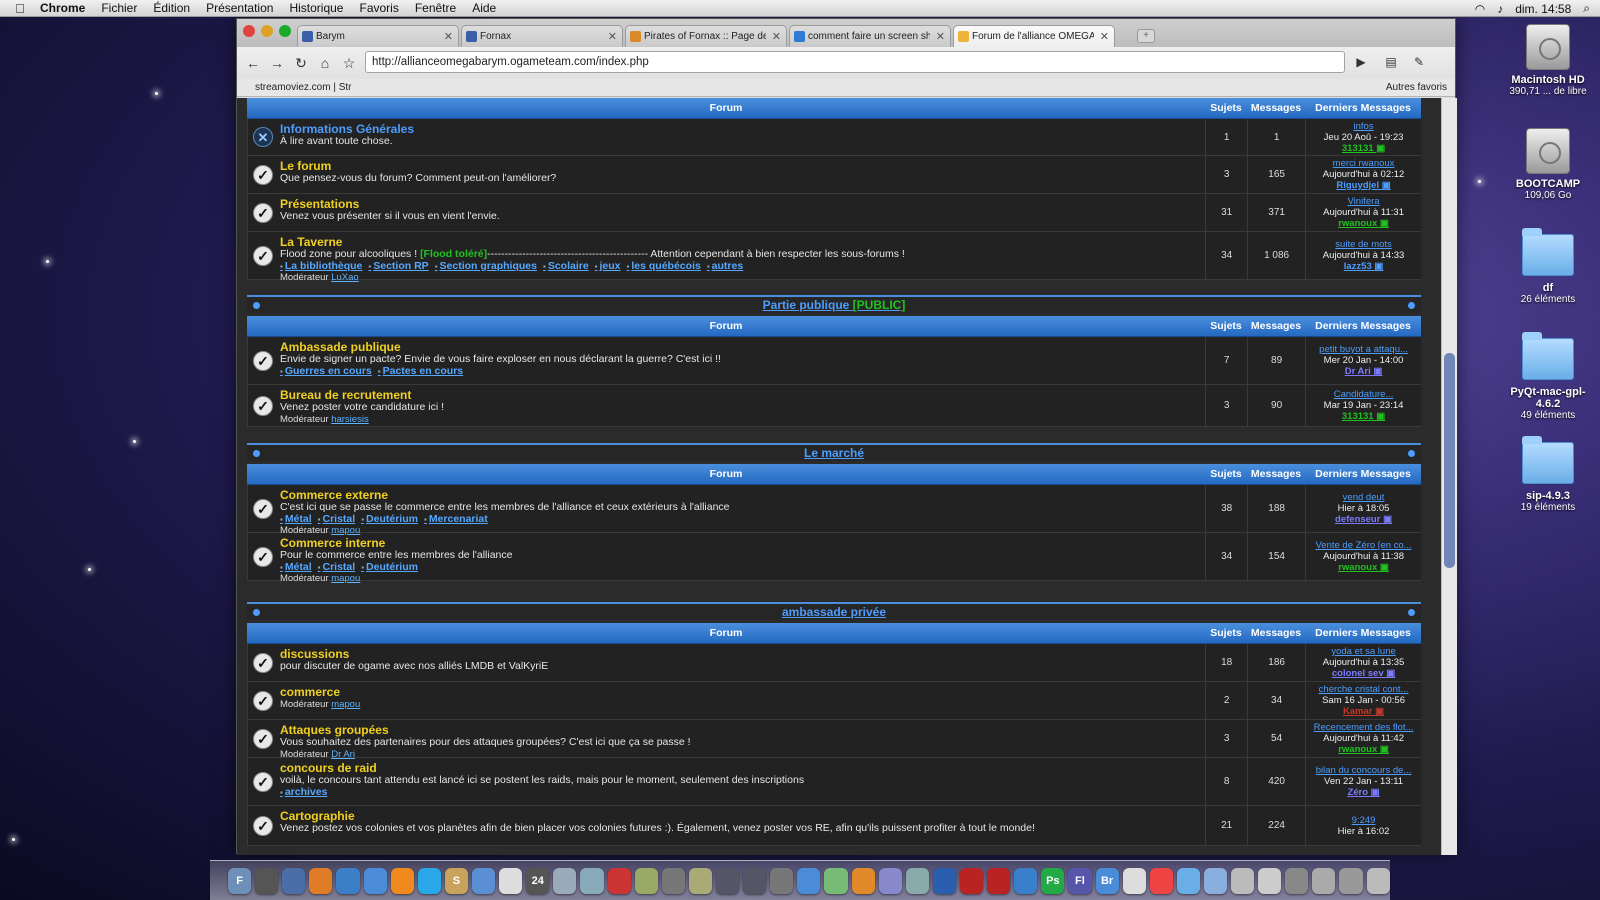 Image resolution: width=1600 pixels, height=900 pixels. What do you see at coordinates (486, 266) in the screenshot?
I see `subforum-link: Section graphiques` at bounding box center [486, 266].